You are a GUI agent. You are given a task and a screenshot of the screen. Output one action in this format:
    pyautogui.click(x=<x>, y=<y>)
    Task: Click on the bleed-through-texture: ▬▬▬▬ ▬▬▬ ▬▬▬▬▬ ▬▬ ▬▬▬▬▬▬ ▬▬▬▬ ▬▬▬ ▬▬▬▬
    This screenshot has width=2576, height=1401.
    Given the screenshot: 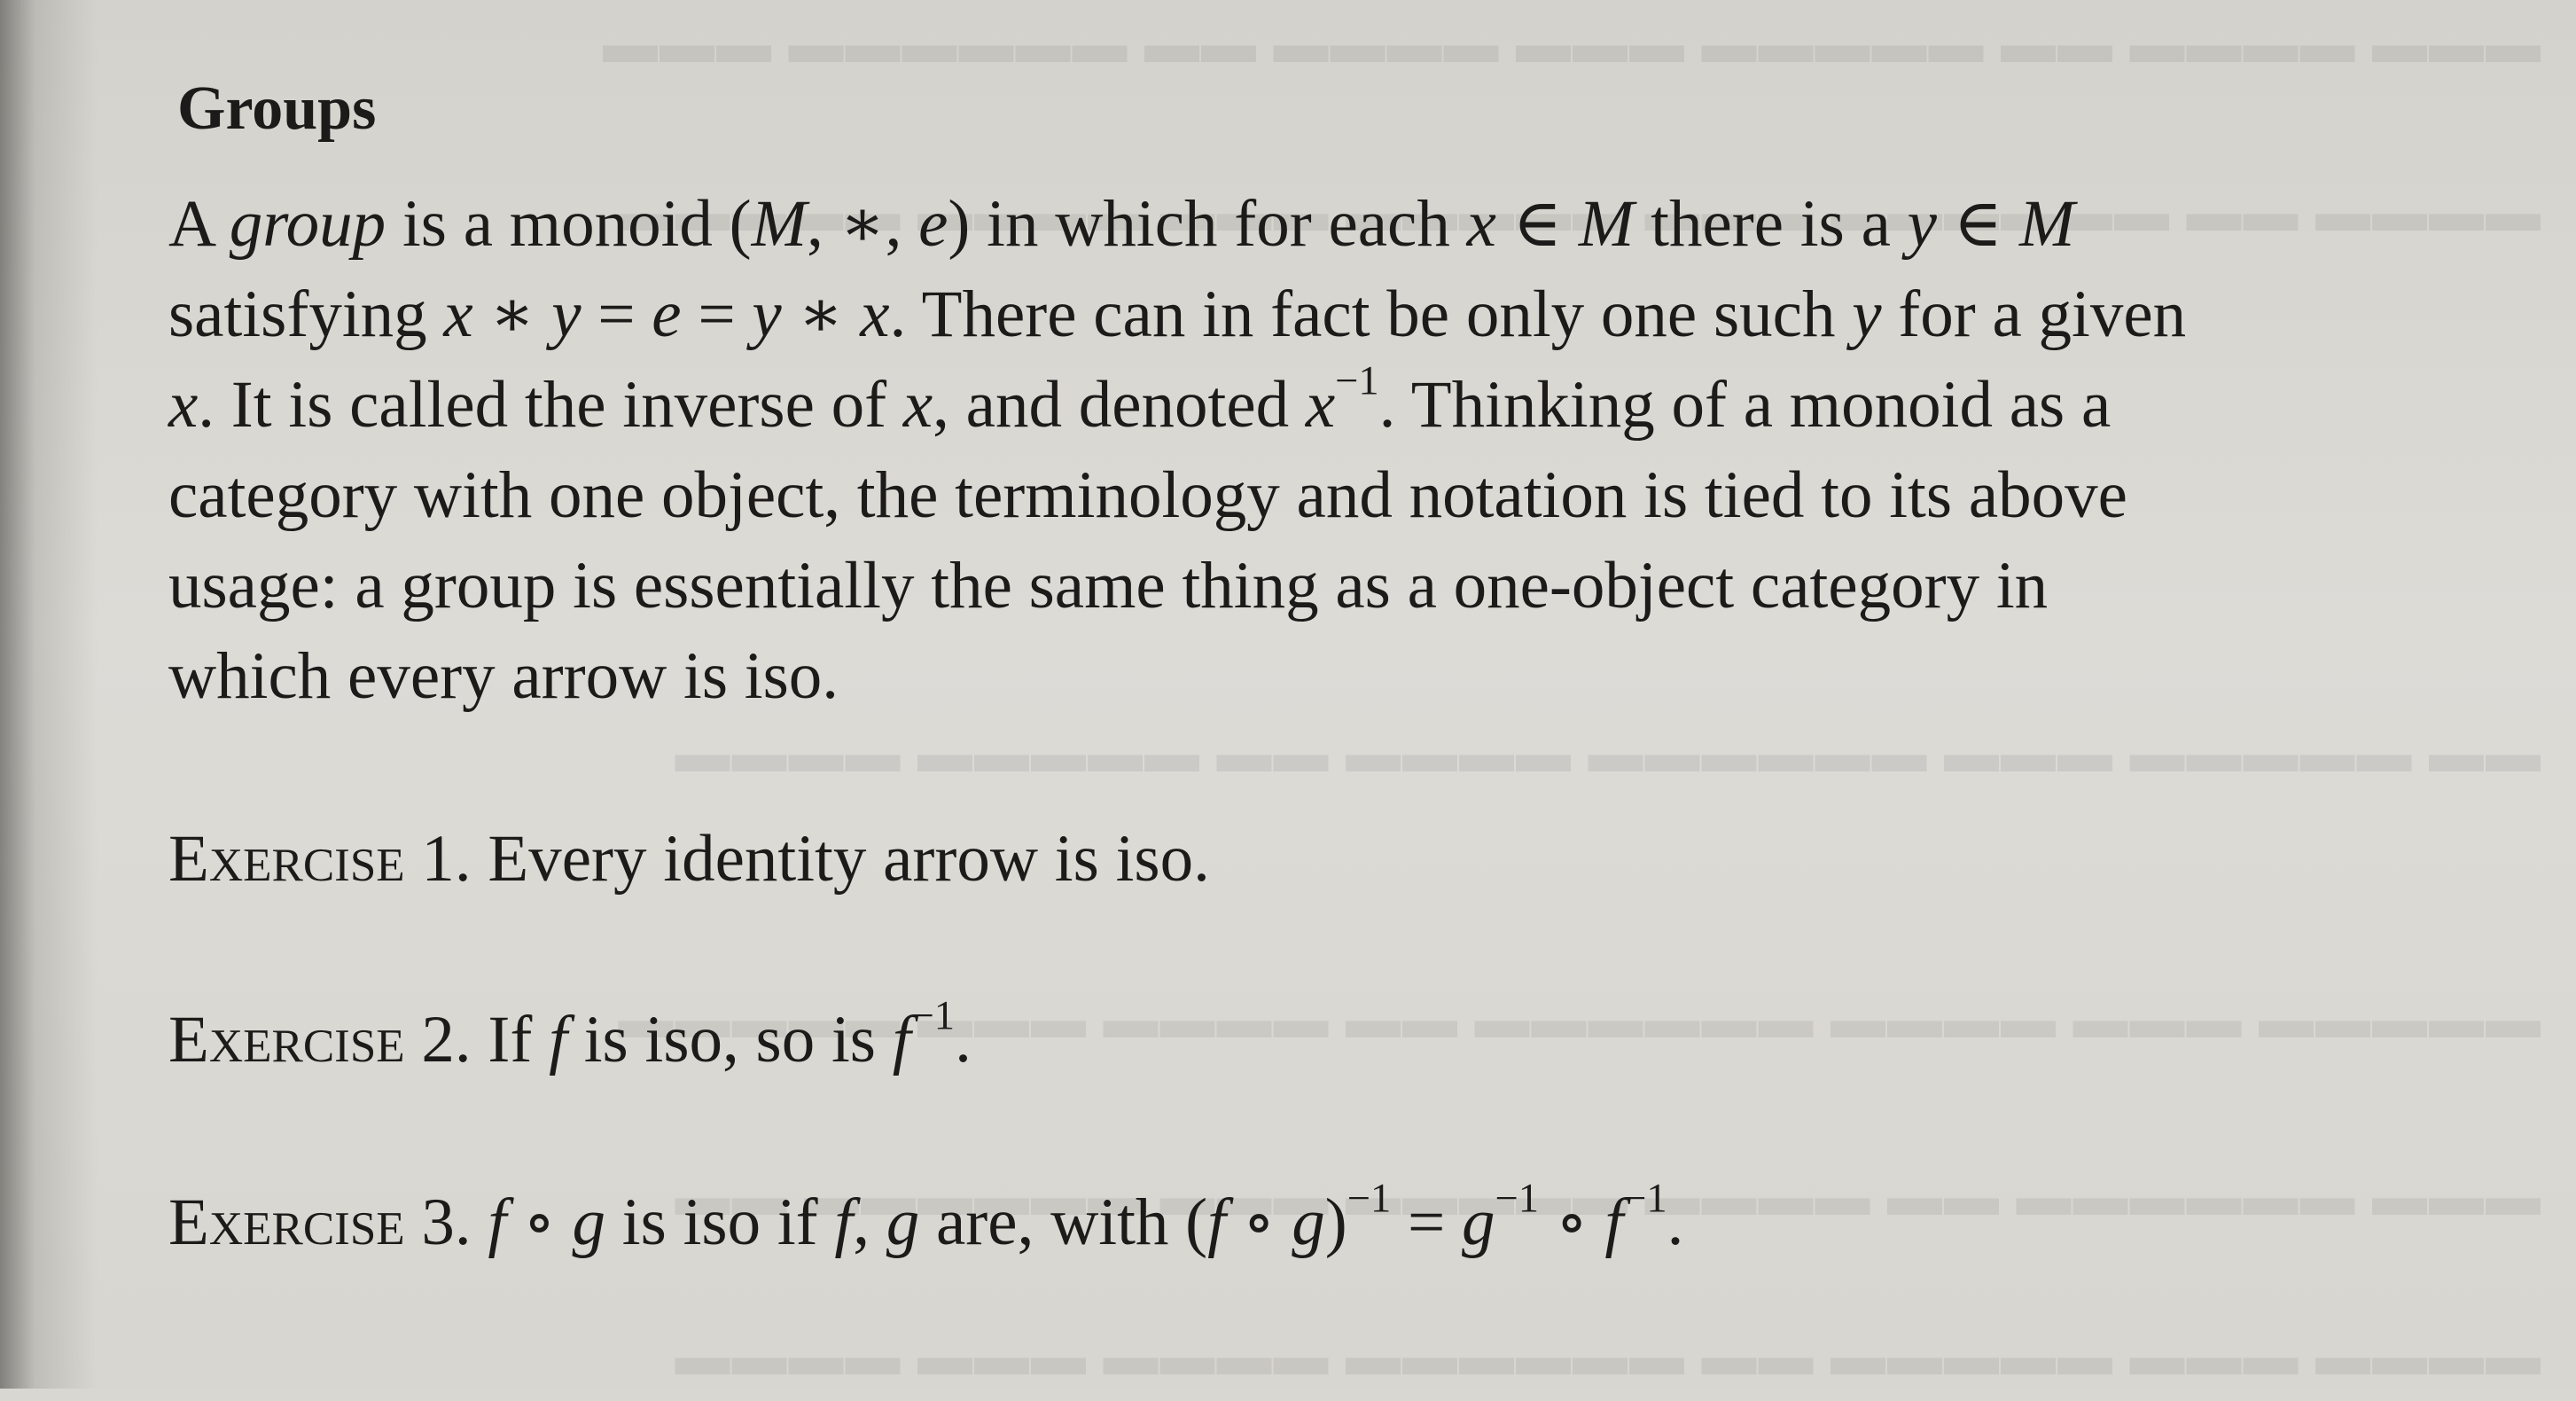 What is the action you would take?
    pyautogui.click(x=1607, y=1357)
    